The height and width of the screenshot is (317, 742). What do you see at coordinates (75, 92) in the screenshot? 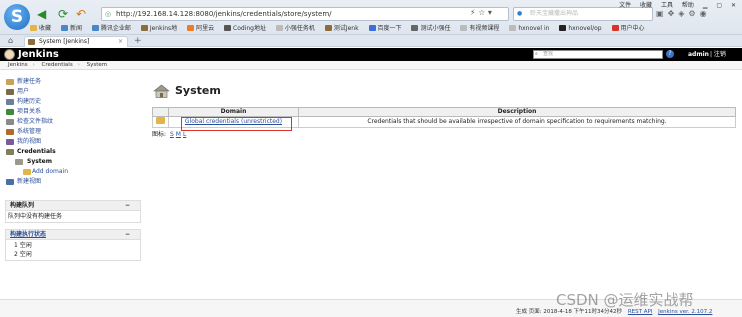
I see `task-people: 用户` at bounding box center [75, 92].